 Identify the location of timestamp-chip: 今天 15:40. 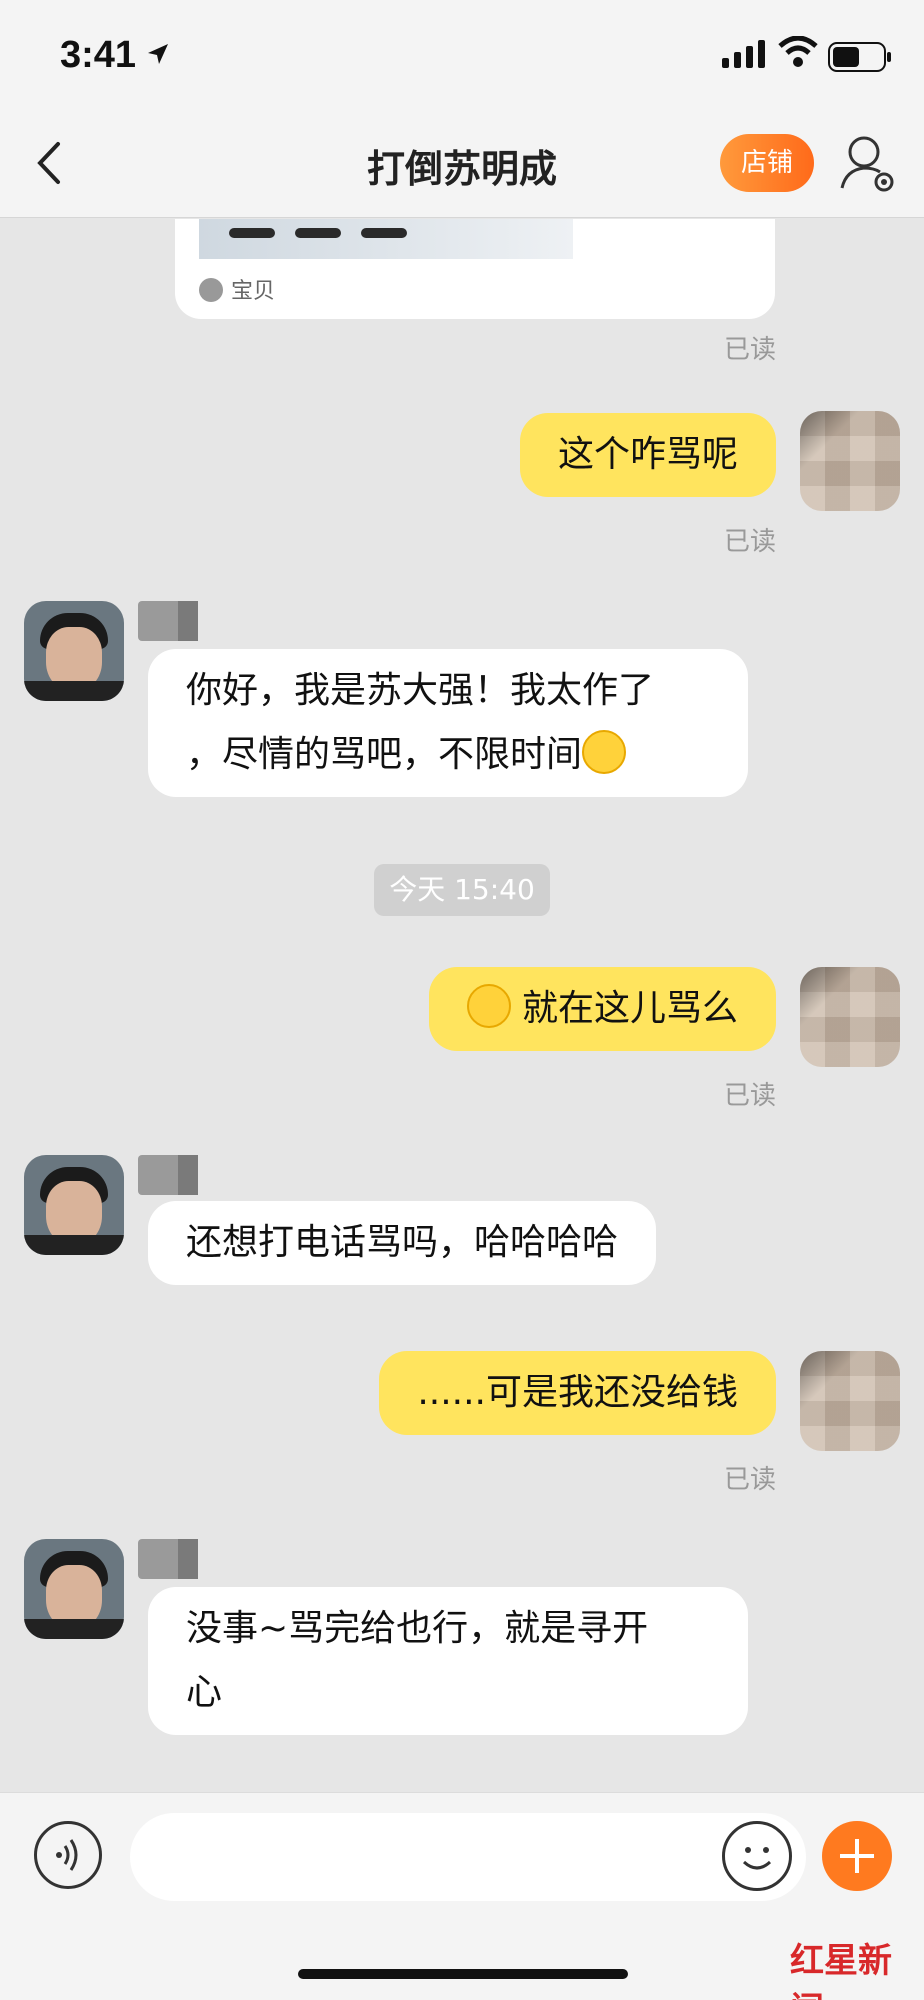
(462, 890).